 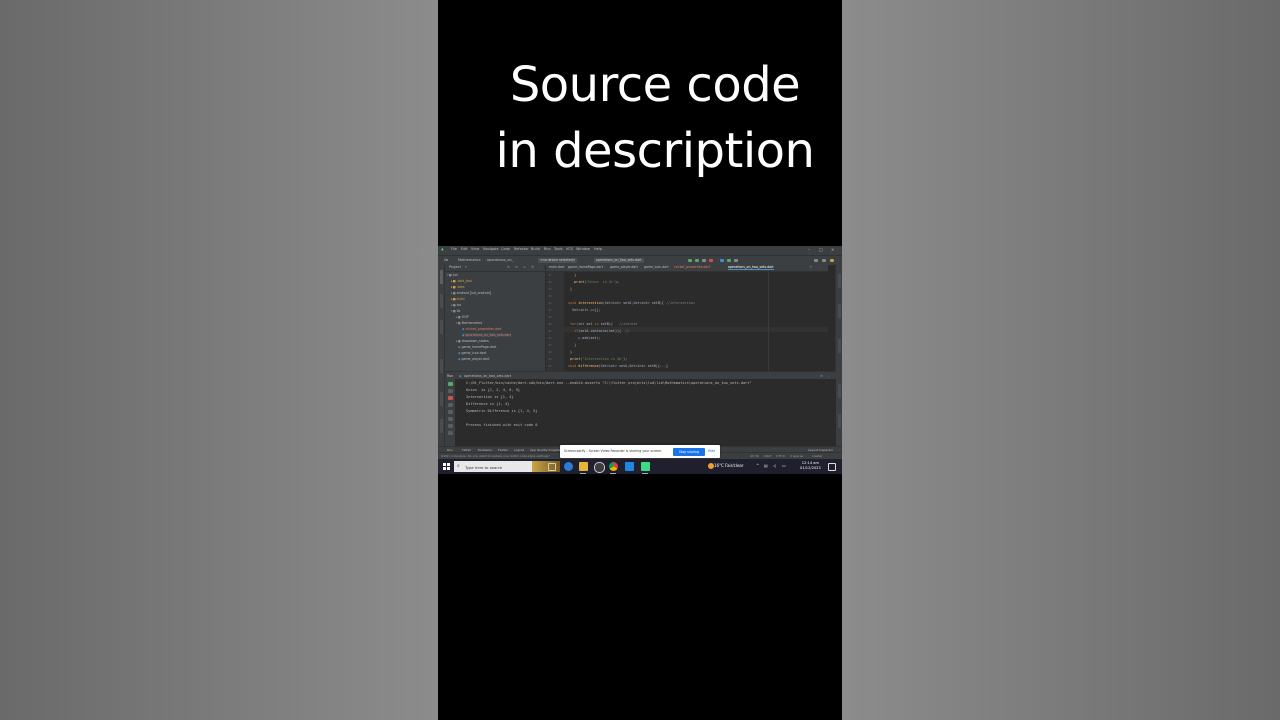 I want to click on tab-operations-on-two-sets: operations_on_two_sets.dart, so click(x=751, y=267).